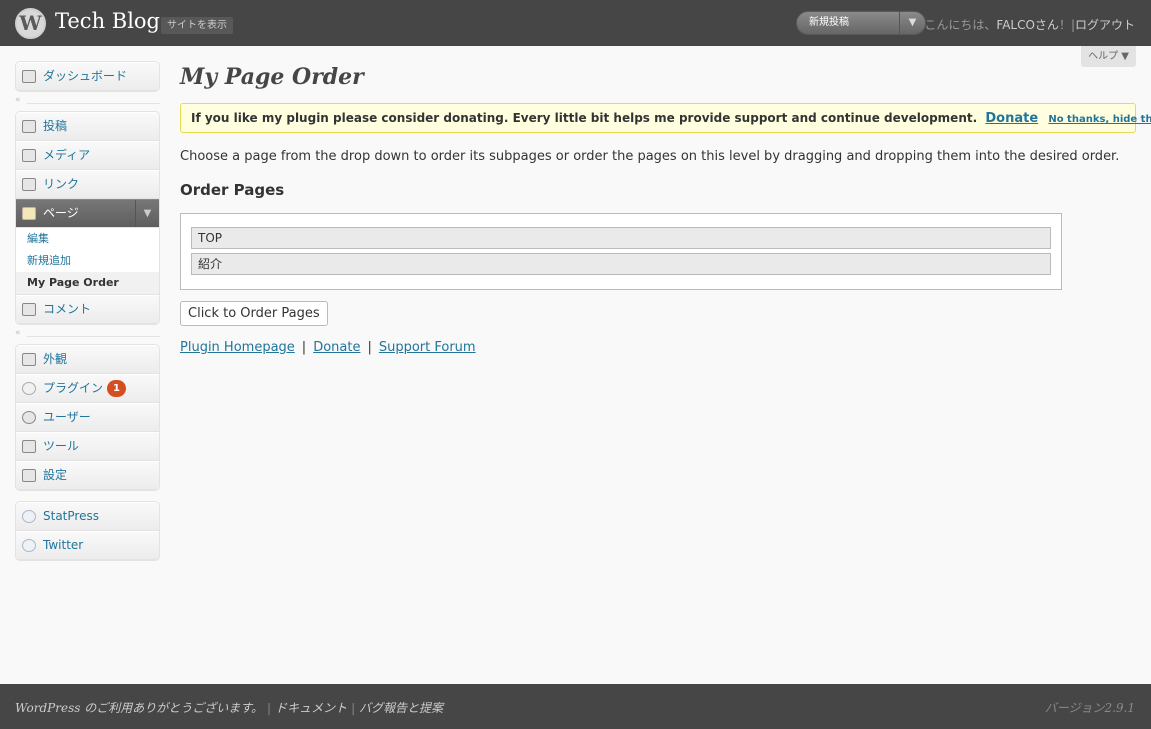 The image size is (1151, 729). Describe the element at coordinates (30, 23) in the screenshot. I see `wordpress-logo-icon: W` at that location.